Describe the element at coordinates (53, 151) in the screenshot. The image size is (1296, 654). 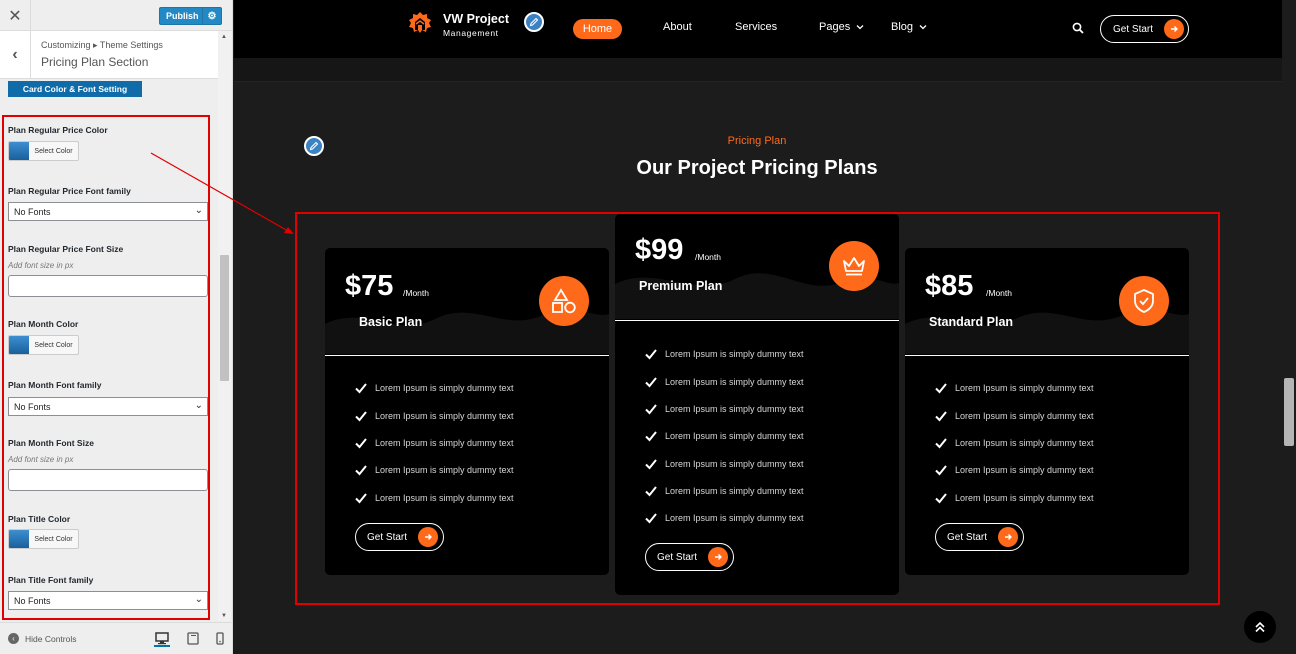
I see `select-color-label: Select Color` at that location.